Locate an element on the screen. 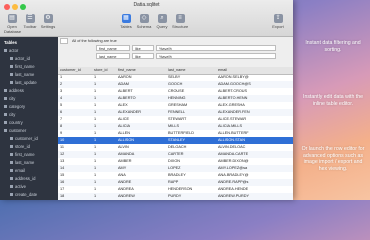  table-cell: ALICE is located at coordinates (142, 119).